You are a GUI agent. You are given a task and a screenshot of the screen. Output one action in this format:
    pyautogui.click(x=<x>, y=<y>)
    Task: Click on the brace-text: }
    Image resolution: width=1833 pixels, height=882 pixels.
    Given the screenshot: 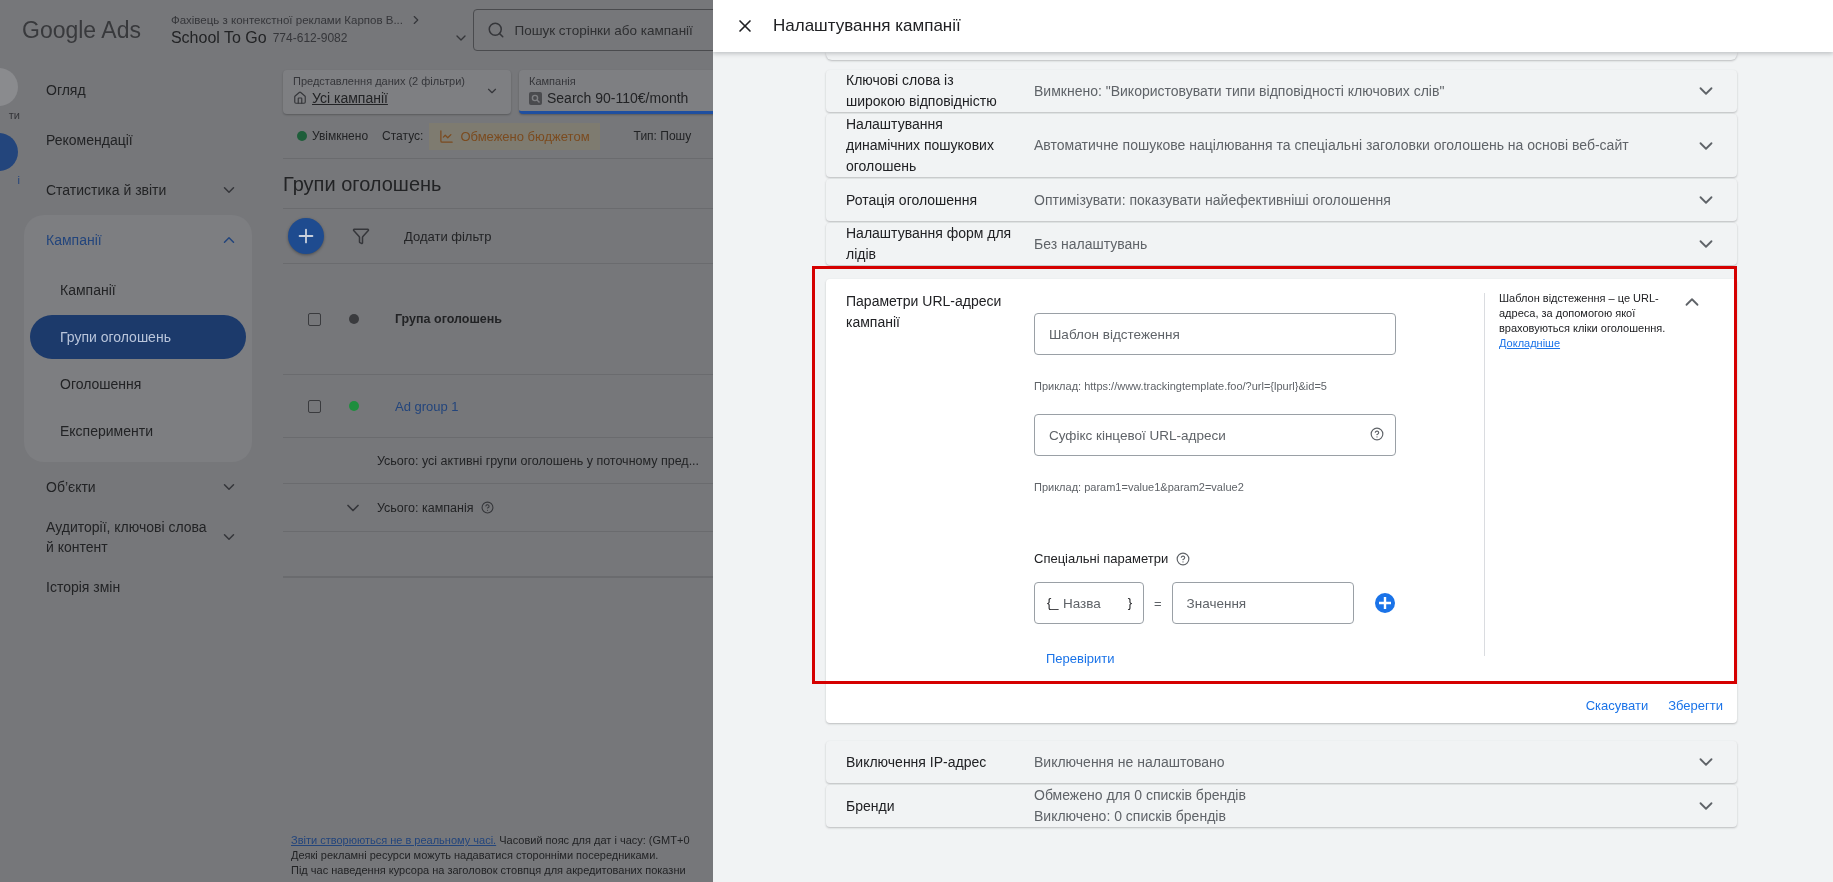 What is the action you would take?
    pyautogui.click(x=1129, y=602)
    